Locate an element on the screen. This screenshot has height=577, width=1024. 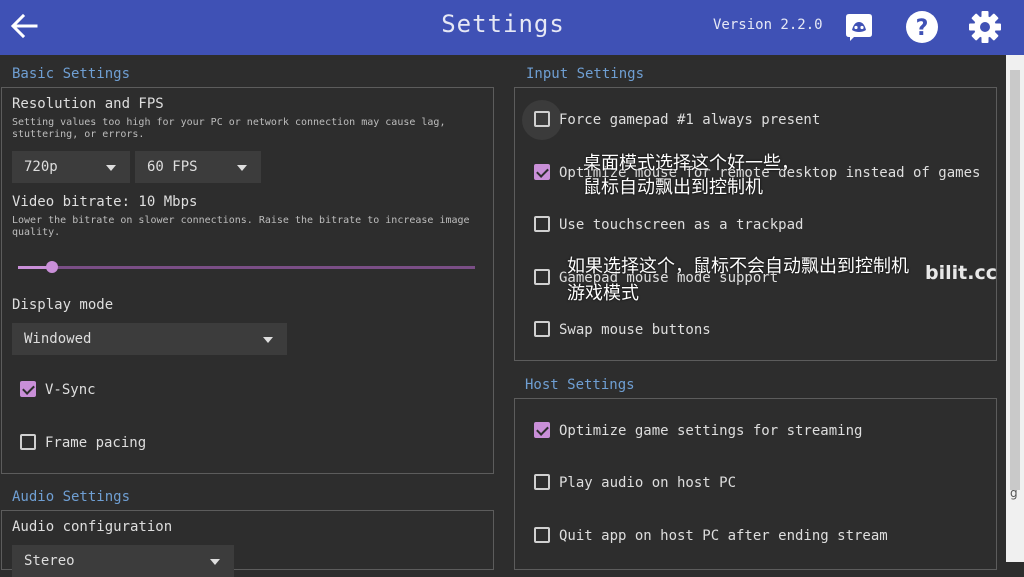
swap-mouse-label: Swap mouse buttons is located at coordinates (635, 330).